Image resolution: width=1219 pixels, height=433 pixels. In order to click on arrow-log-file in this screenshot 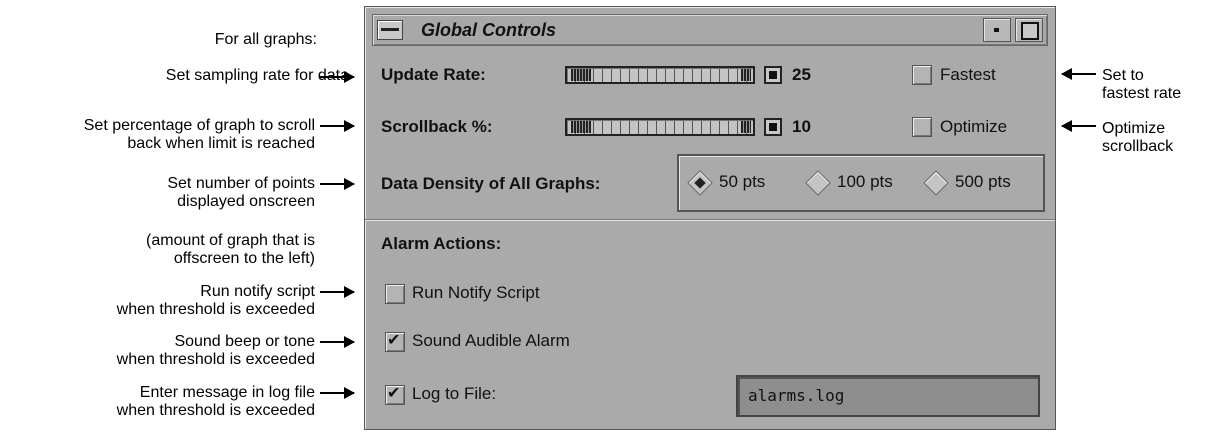, I will do `click(337, 393)`.